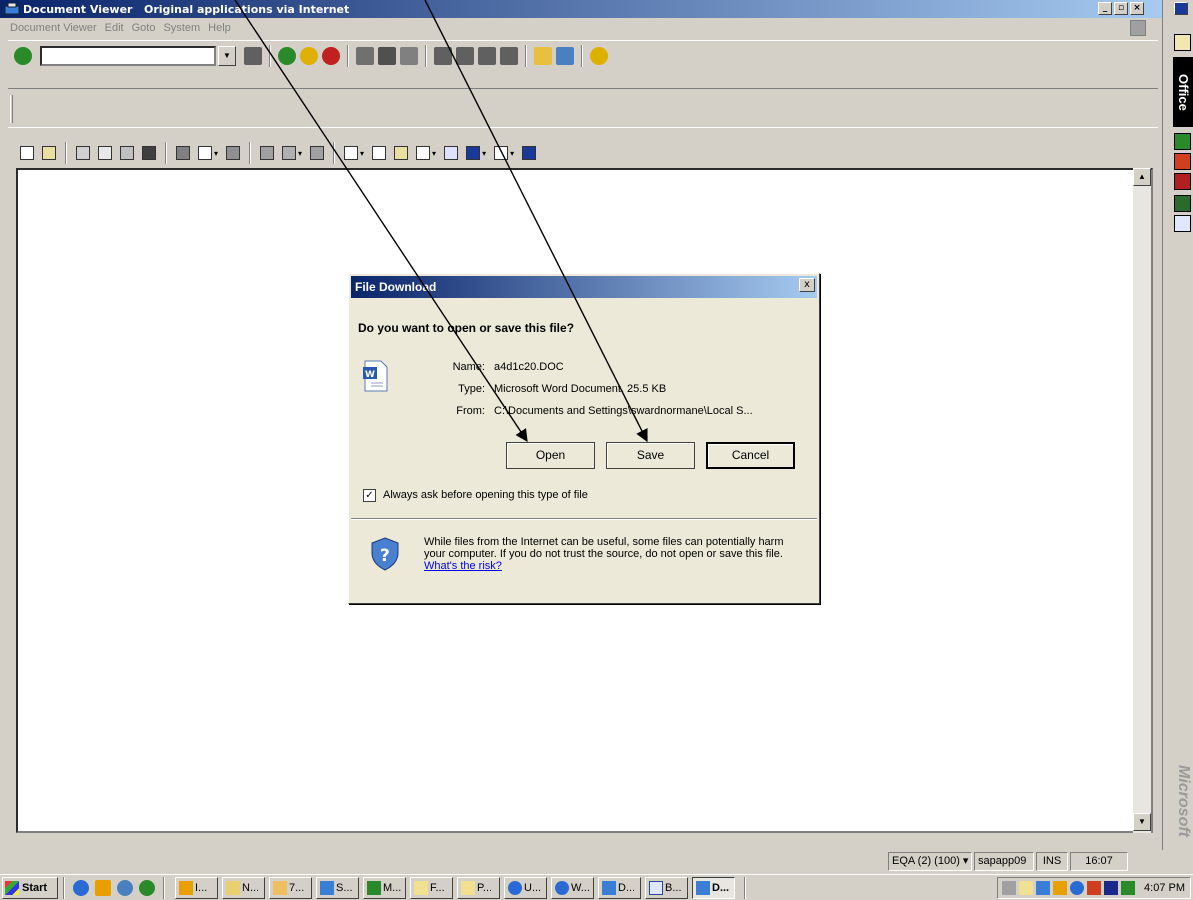 This screenshot has height=900, width=1193. What do you see at coordinates (127, 153) in the screenshot?
I see `edit-icon` at bounding box center [127, 153].